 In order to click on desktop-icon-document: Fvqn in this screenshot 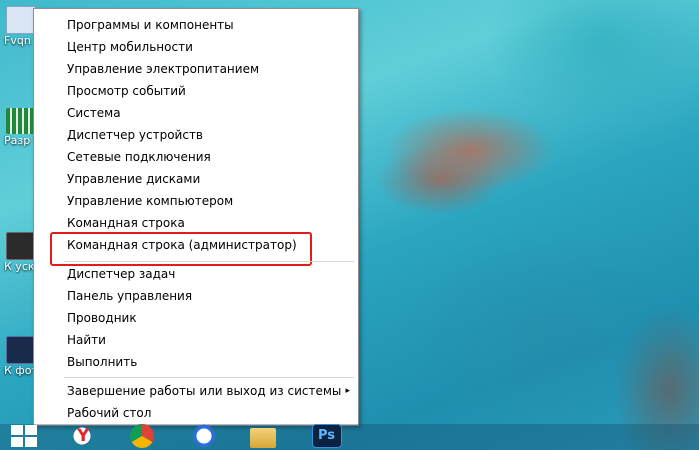, I will do `click(18, 27)`.